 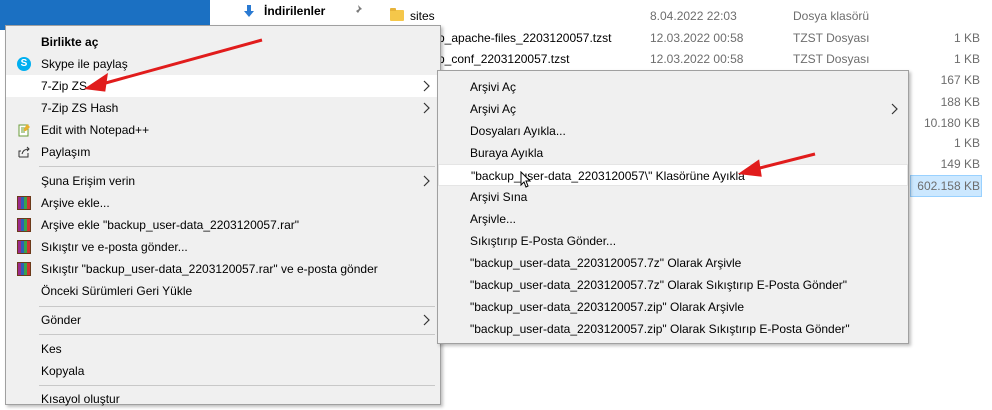 What do you see at coordinates (960, 164) in the screenshot?
I see `file-size: 149 KB` at bounding box center [960, 164].